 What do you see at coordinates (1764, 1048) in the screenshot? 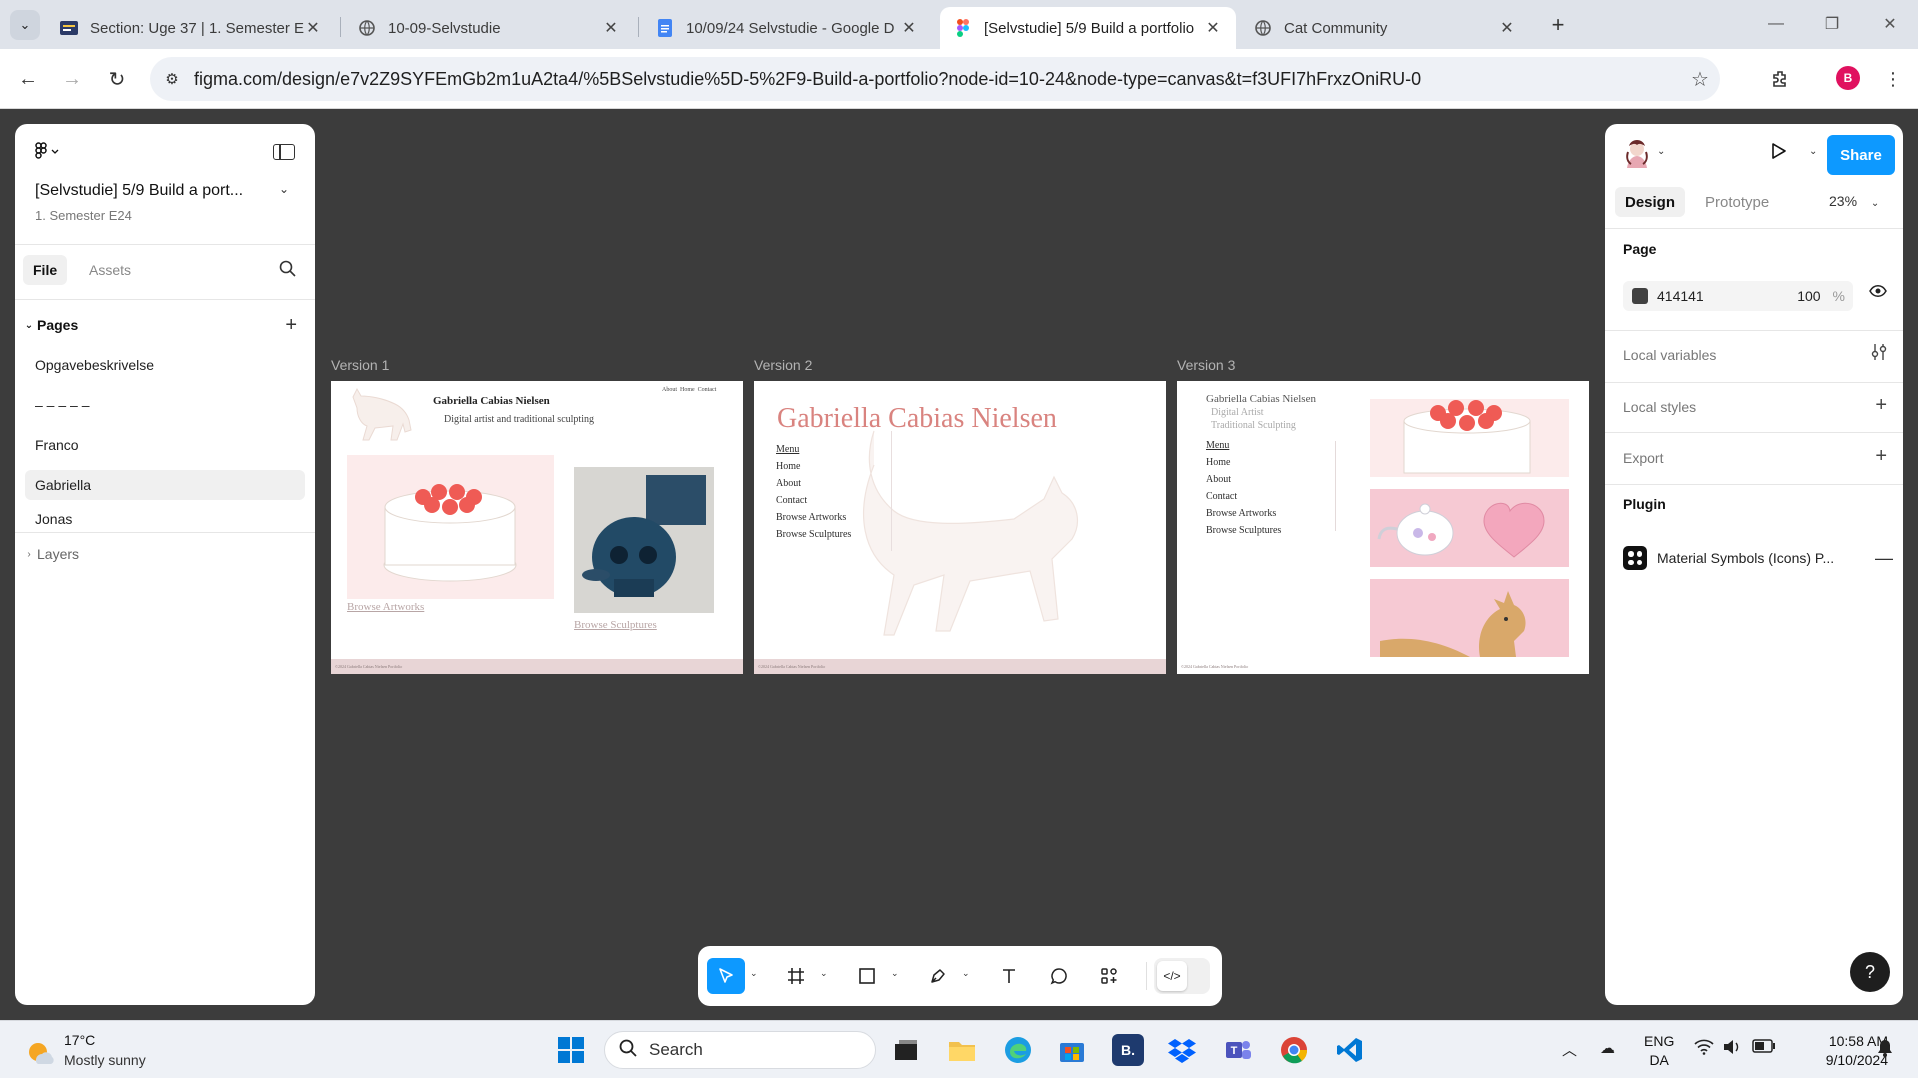
I see `battery-icon` at bounding box center [1764, 1048].